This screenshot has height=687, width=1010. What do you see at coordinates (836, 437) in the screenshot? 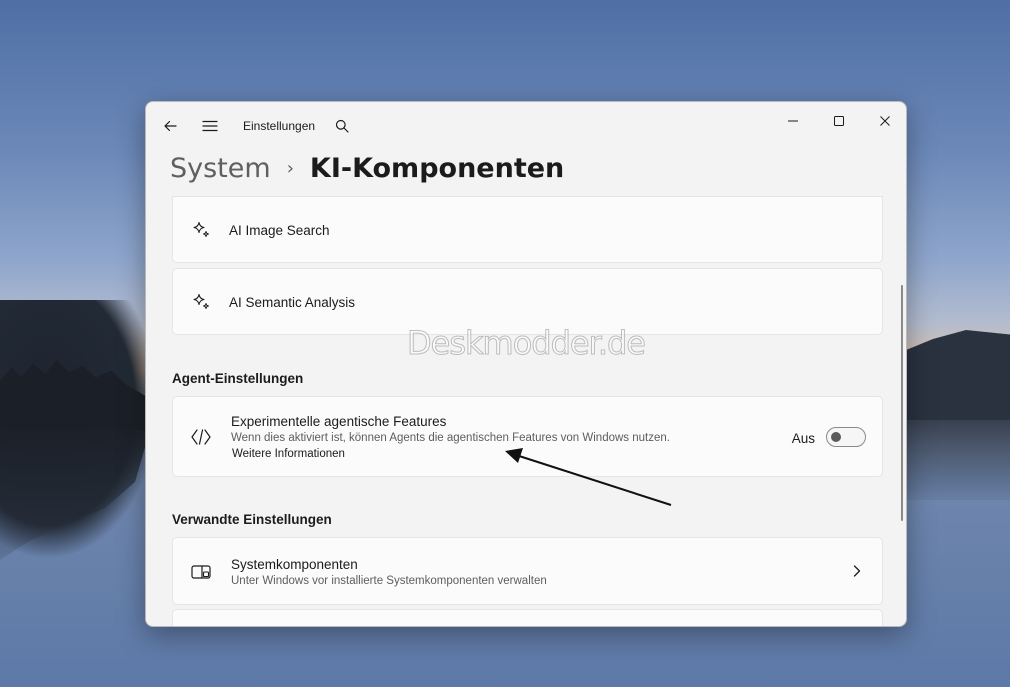
I see `toggle-knob` at bounding box center [836, 437].